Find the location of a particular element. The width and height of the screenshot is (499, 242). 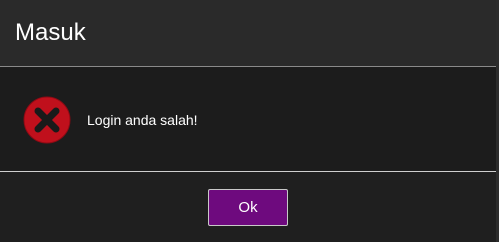

error-message: Login anda salah! is located at coordinates (142, 120).